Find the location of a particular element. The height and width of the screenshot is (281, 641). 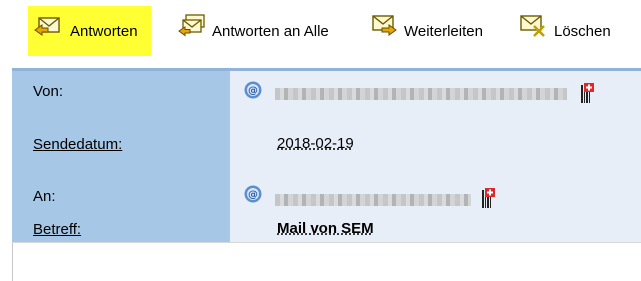

sent-date: 2018-02-19 is located at coordinates (315, 143).